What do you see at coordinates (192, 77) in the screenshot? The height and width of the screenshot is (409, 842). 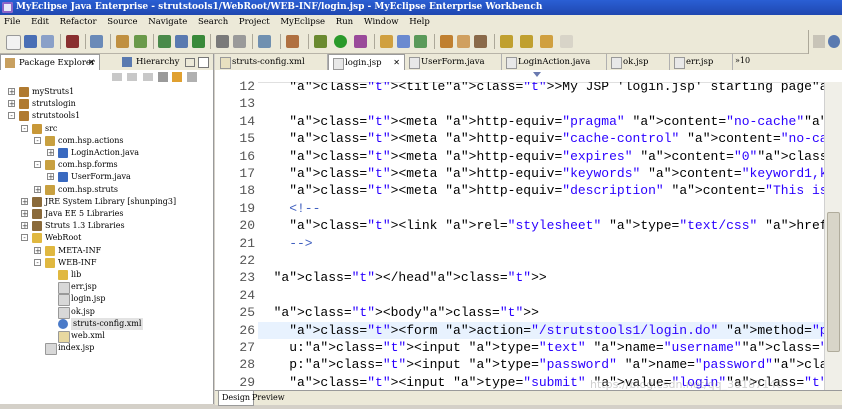 I see `view-menu-icon` at bounding box center [192, 77].